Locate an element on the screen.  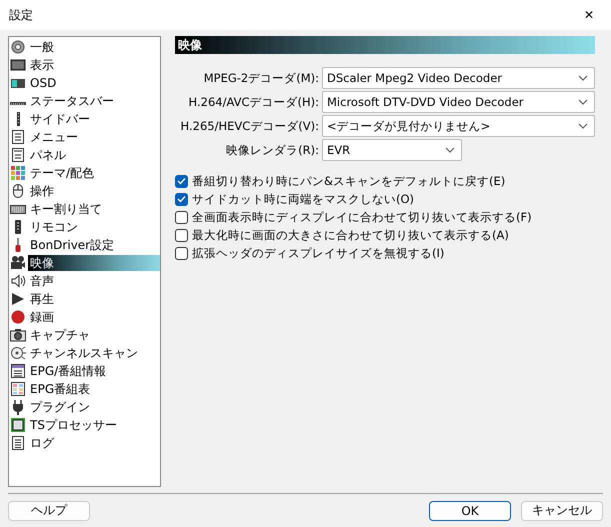
dropdown: Microsoft DTV-DVD Video Decoder is located at coordinates (458, 102).